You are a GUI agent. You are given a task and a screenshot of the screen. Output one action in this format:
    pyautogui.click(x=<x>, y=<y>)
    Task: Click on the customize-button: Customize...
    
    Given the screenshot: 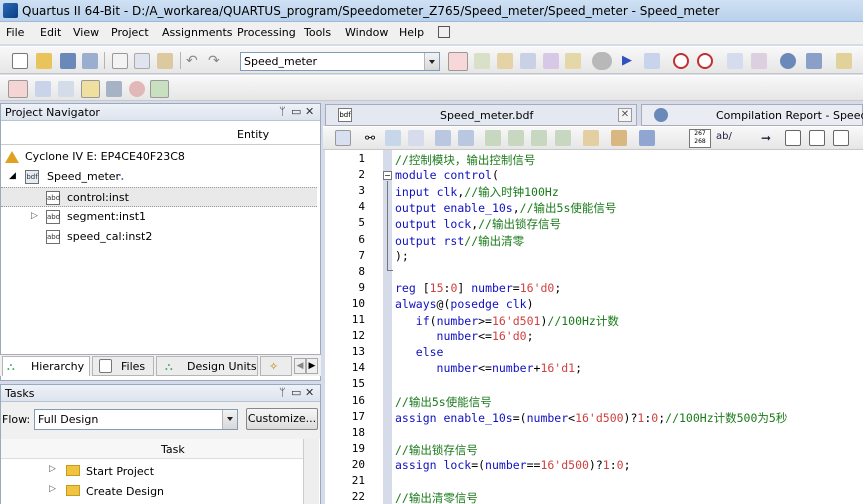 What is the action you would take?
    pyautogui.click(x=282, y=419)
    